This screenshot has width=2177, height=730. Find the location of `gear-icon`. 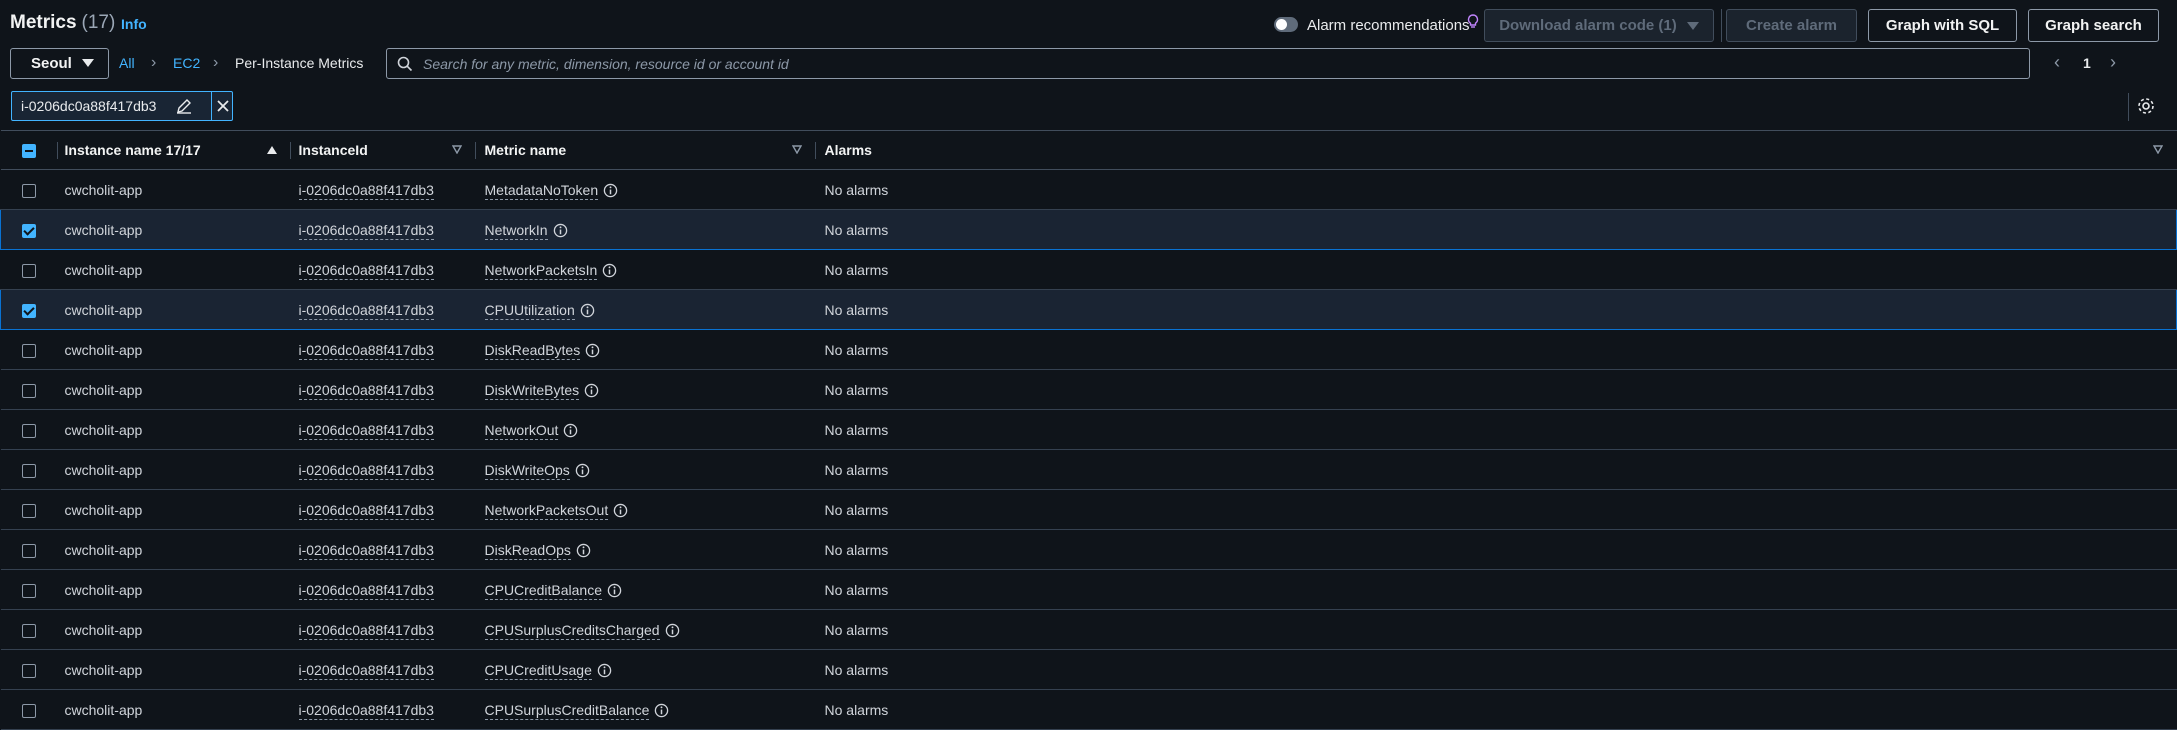

gear-icon is located at coordinates (2146, 106).